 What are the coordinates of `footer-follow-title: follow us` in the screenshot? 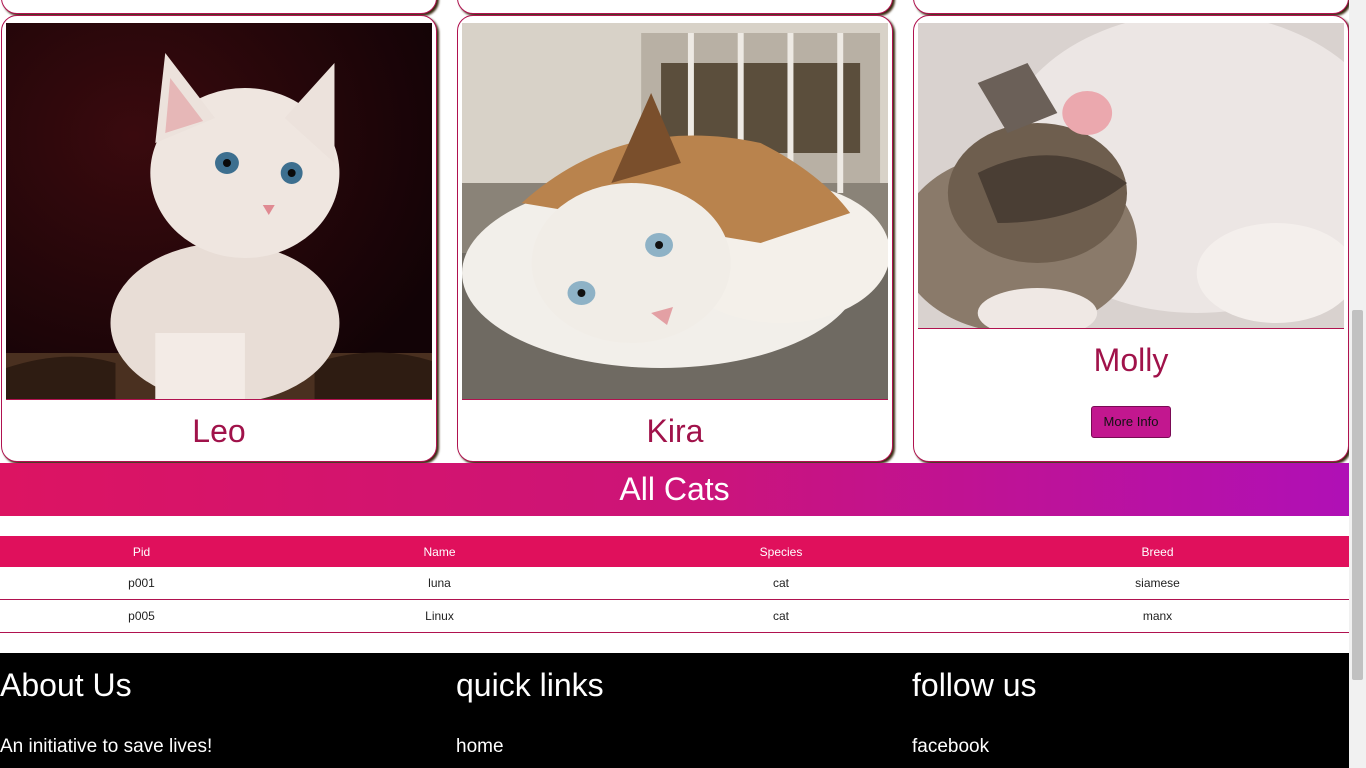 It's located at (974, 685).